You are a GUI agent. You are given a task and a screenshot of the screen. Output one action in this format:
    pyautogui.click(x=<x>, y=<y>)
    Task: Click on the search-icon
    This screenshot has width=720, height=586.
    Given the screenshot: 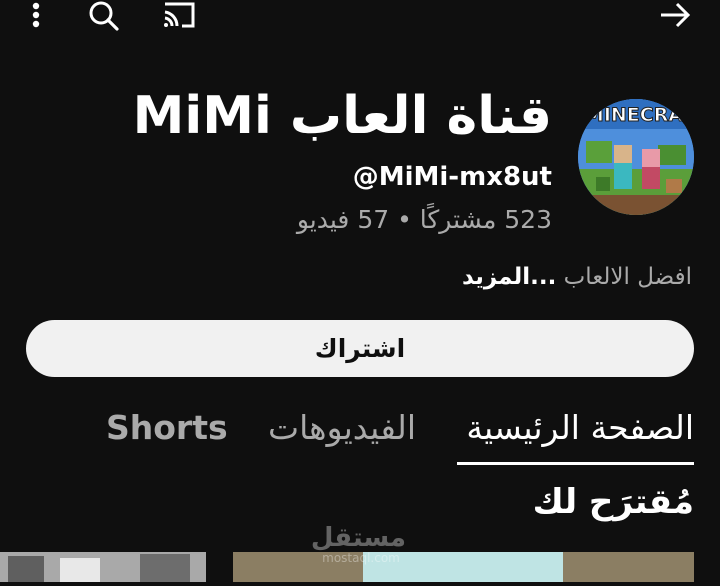 What is the action you would take?
    pyautogui.click(x=103, y=16)
    